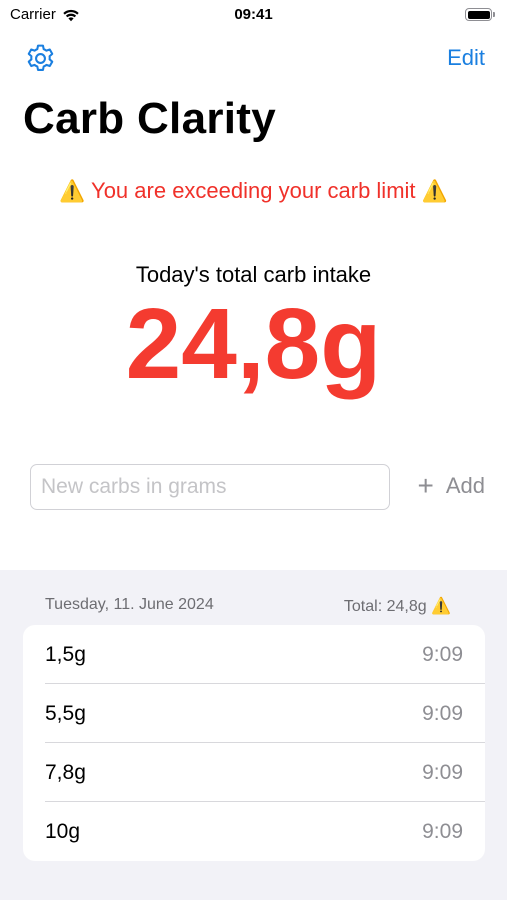  I want to click on nav-bar: Edit, so click(253, 58).